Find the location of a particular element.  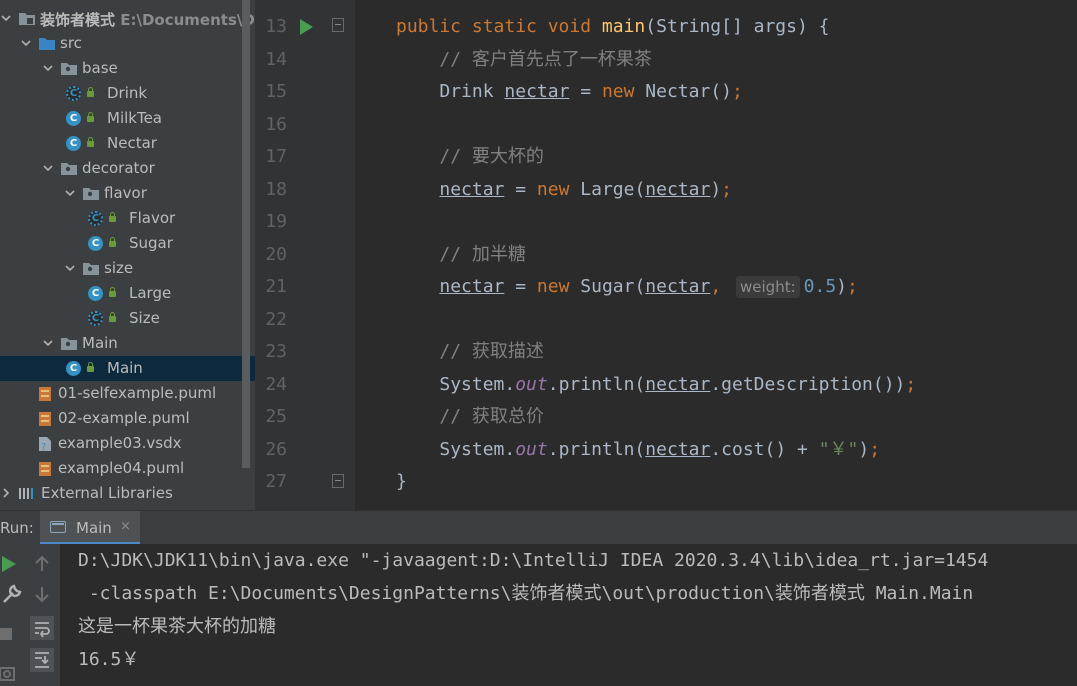

code-line: public static void main(String[] args) { is located at coordinates (613, 27).